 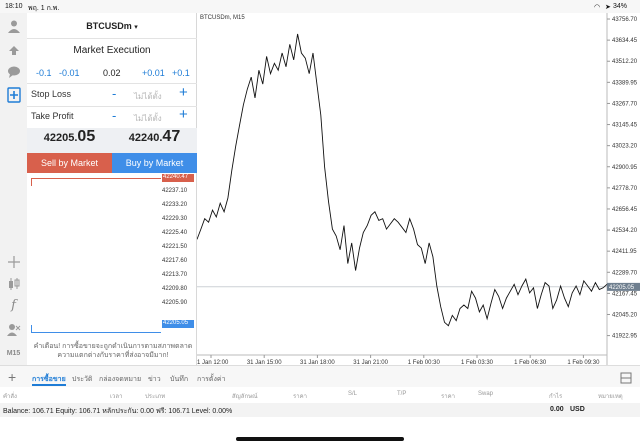 What do you see at coordinates (181, 73) in the screenshot?
I see `lot-plus-0-1: +0.1` at bounding box center [181, 73].